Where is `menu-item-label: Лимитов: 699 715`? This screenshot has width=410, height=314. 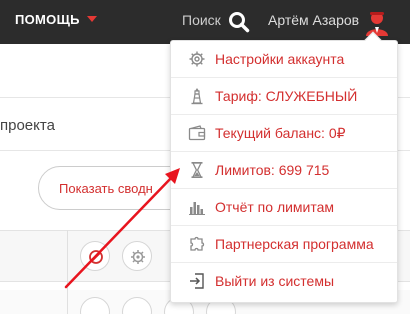 menu-item-label: Лимитов: 699 715 is located at coordinates (272, 170).